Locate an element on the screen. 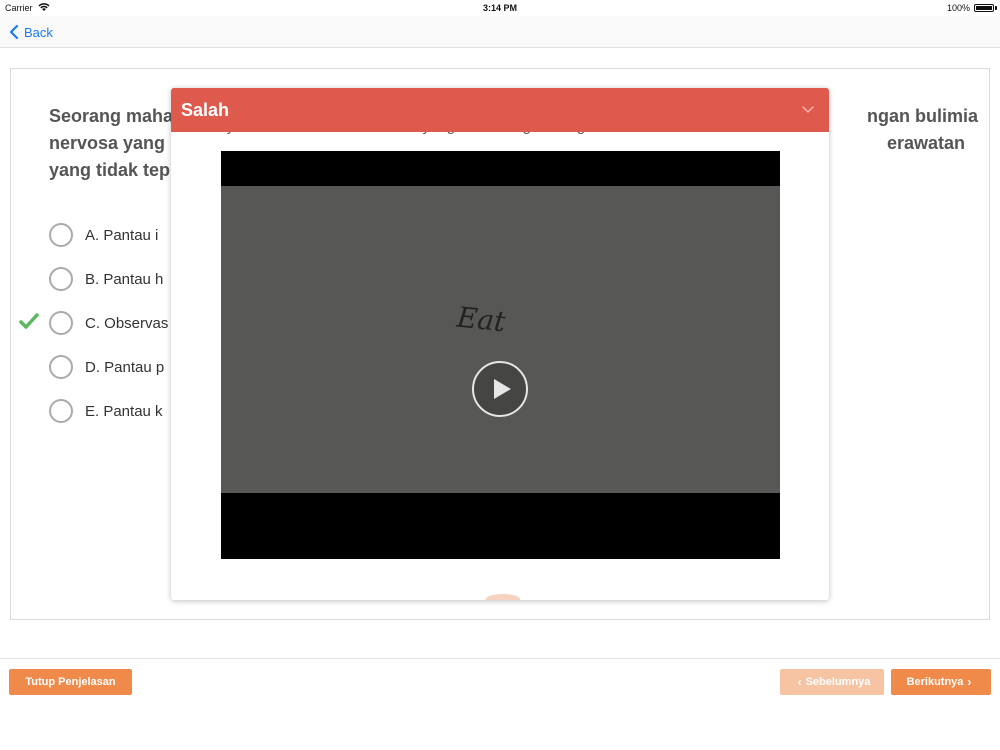 The width and height of the screenshot is (1000, 750). battery-tip is located at coordinates (996, 8).